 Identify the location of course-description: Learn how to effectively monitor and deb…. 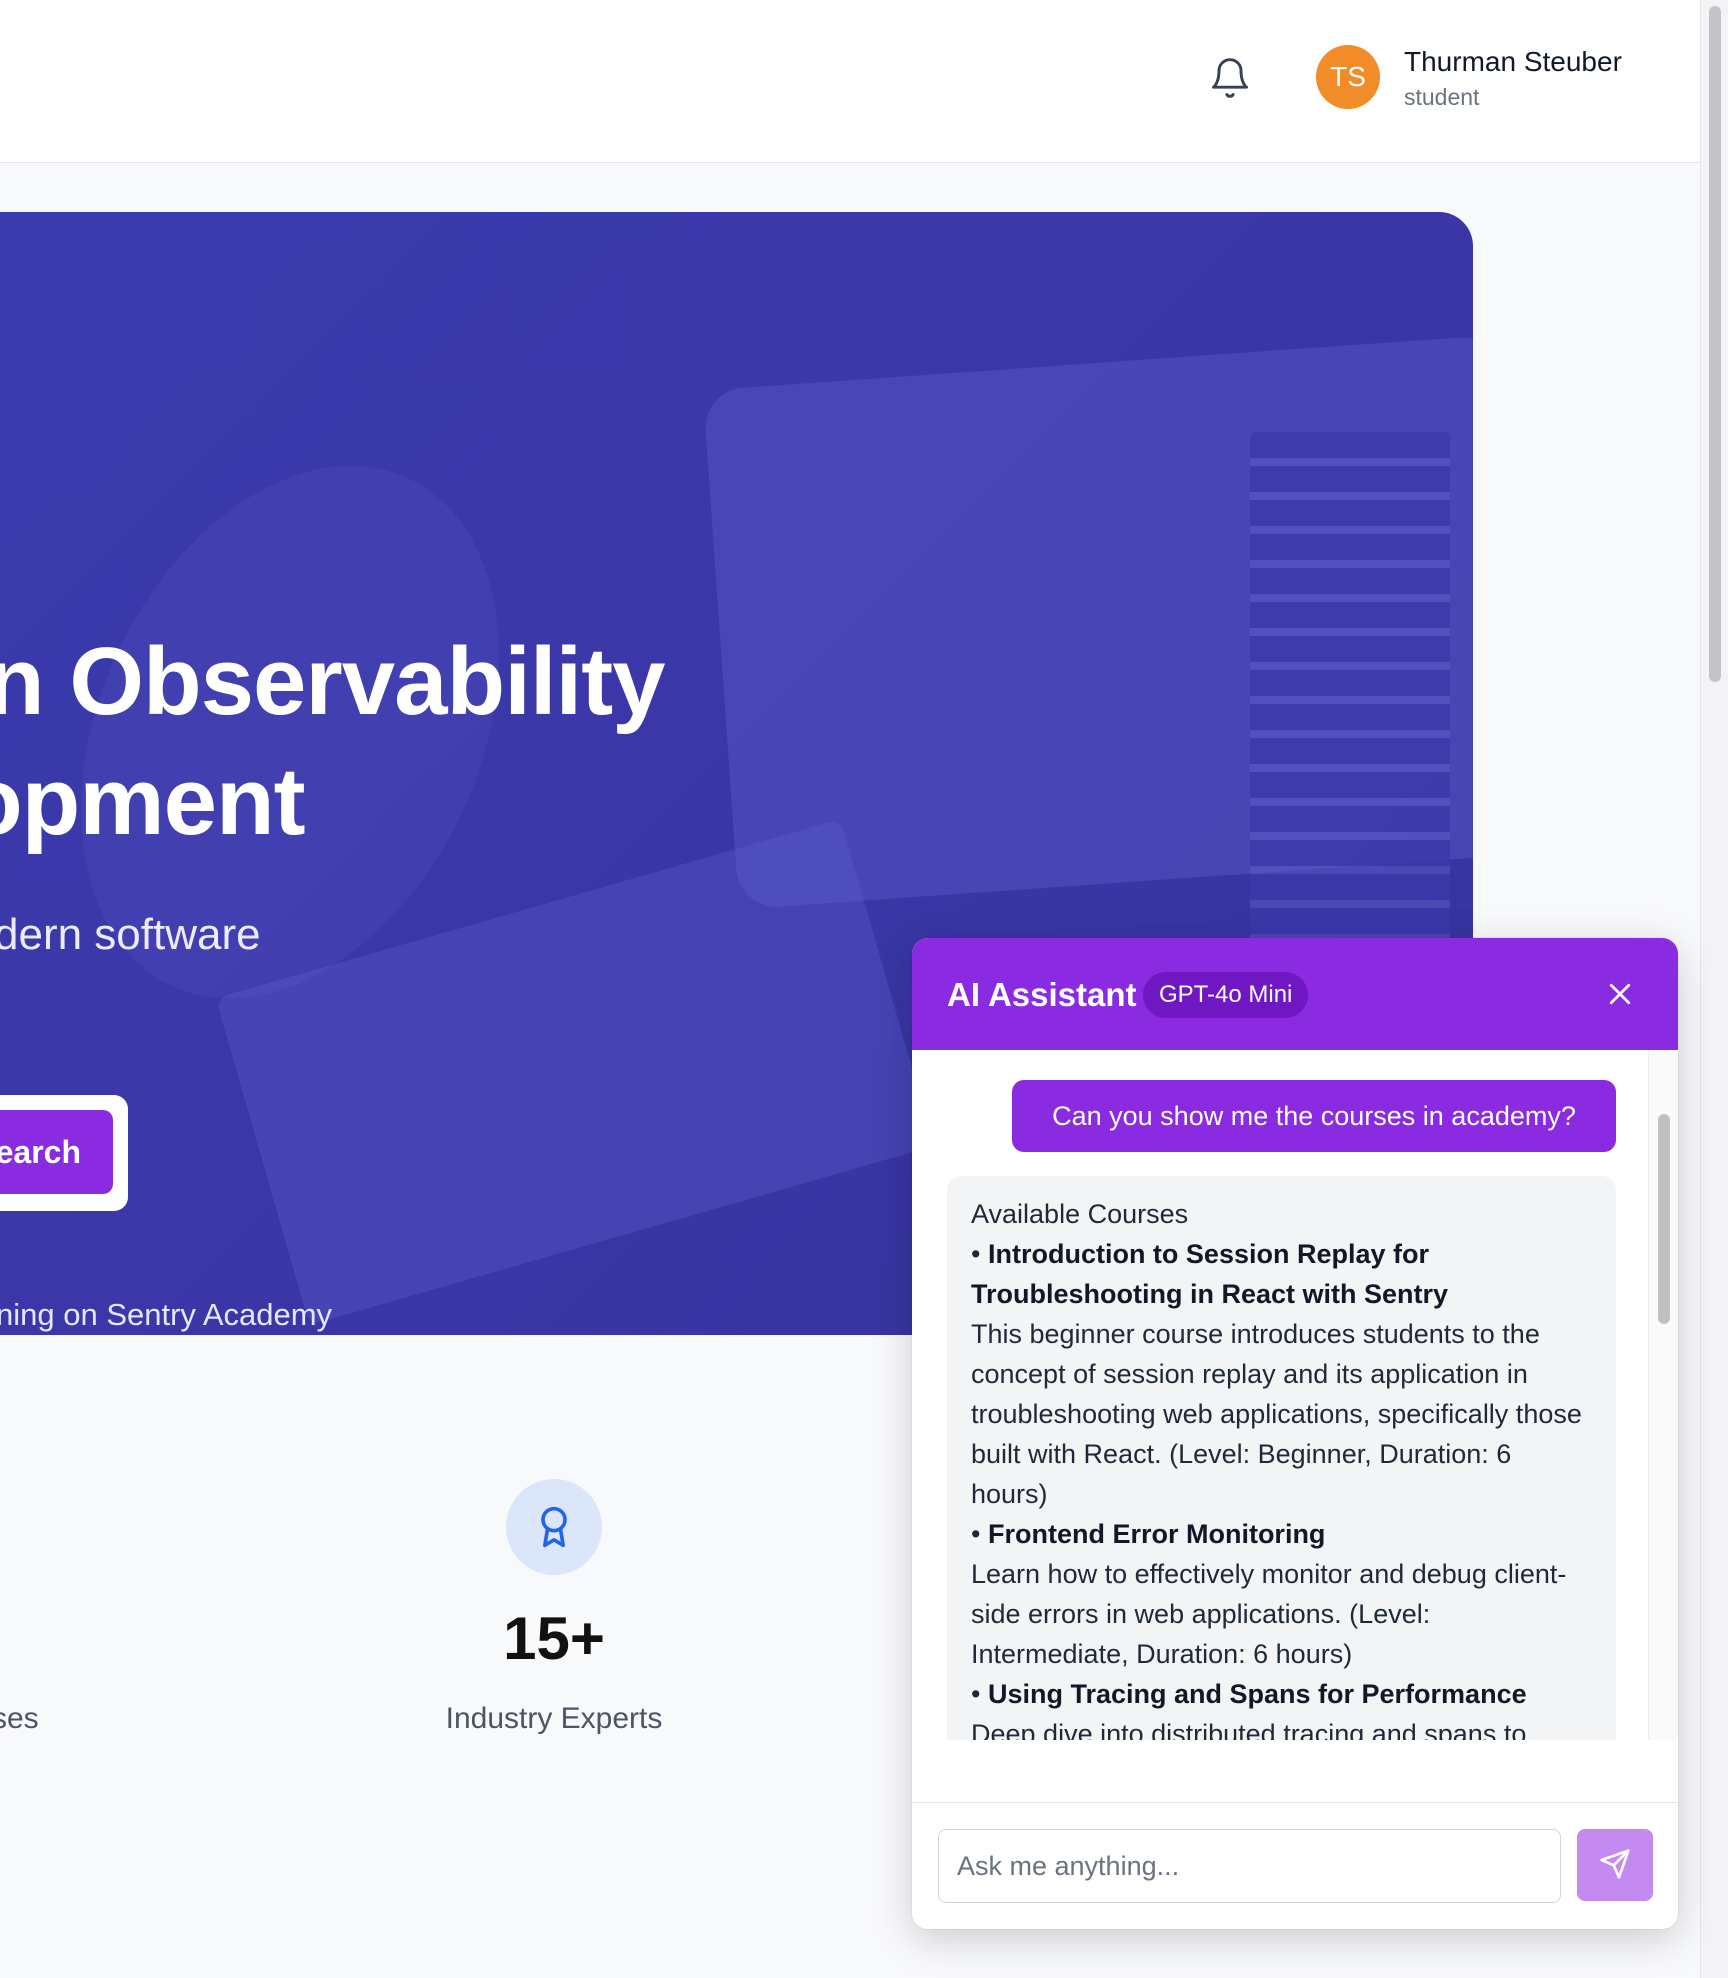
(1269, 1614).